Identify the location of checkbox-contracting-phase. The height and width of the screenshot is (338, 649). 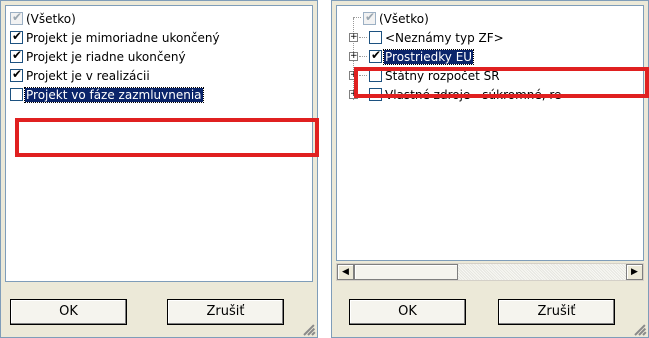
(16, 94).